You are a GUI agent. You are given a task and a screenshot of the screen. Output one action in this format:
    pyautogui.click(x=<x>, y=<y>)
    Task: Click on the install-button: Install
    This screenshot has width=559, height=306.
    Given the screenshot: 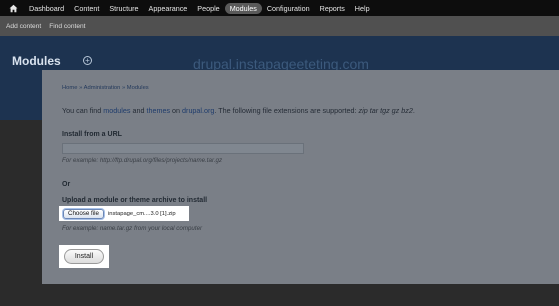 What is the action you would take?
    pyautogui.click(x=84, y=256)
    